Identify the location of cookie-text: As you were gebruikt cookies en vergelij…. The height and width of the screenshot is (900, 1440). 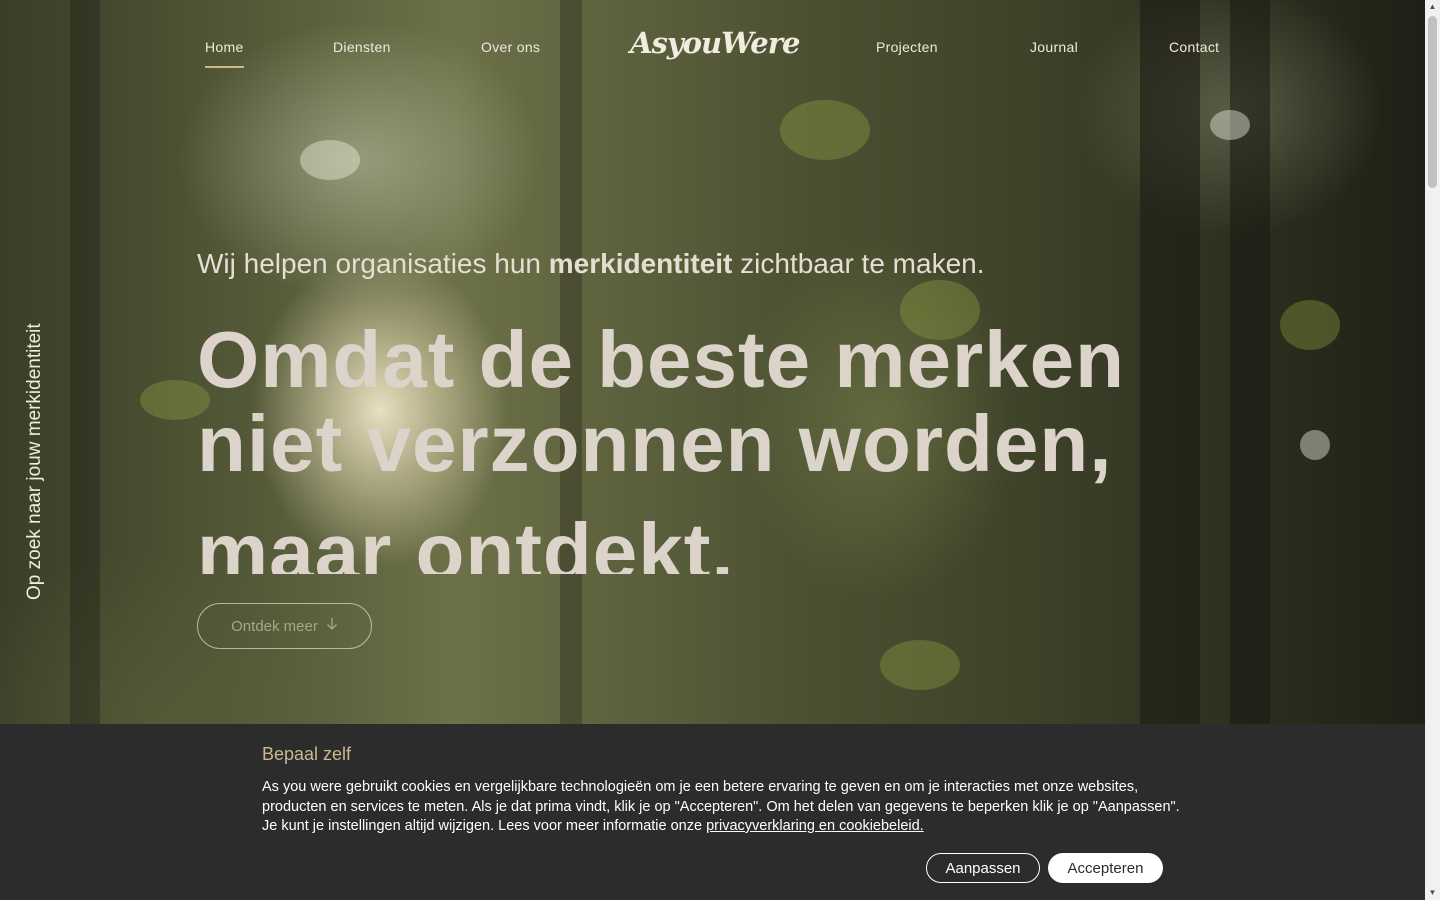
(721, 806).